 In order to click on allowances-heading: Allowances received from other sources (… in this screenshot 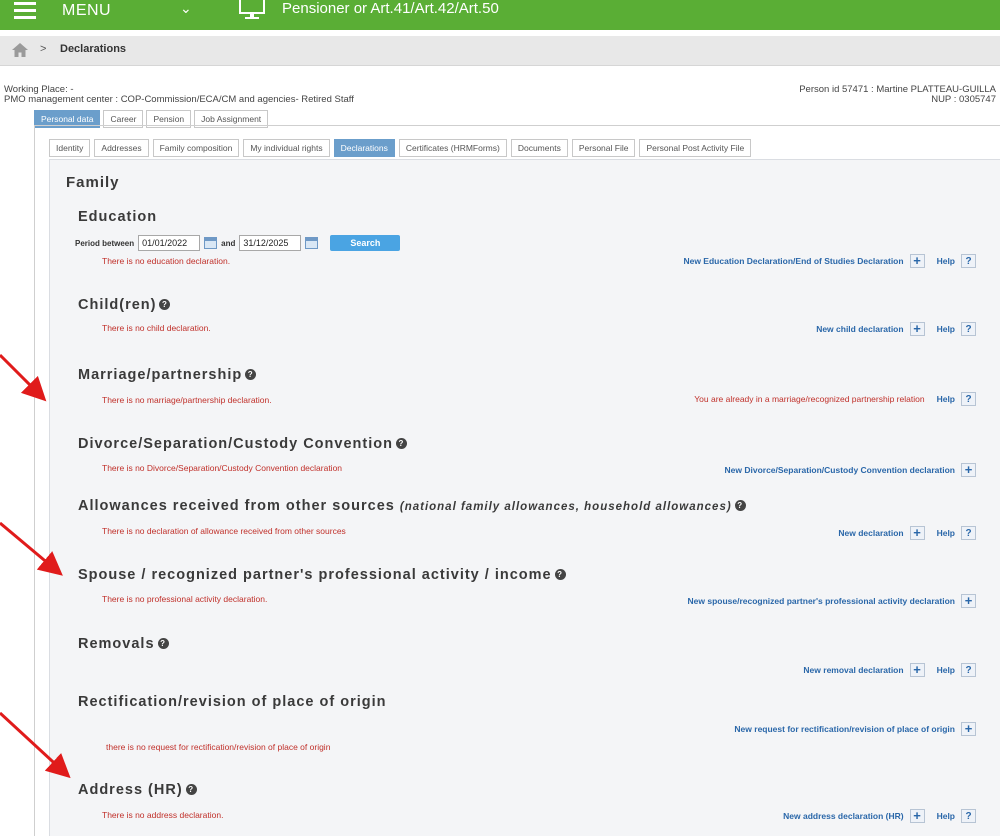, I will do `click(412, 506)`.